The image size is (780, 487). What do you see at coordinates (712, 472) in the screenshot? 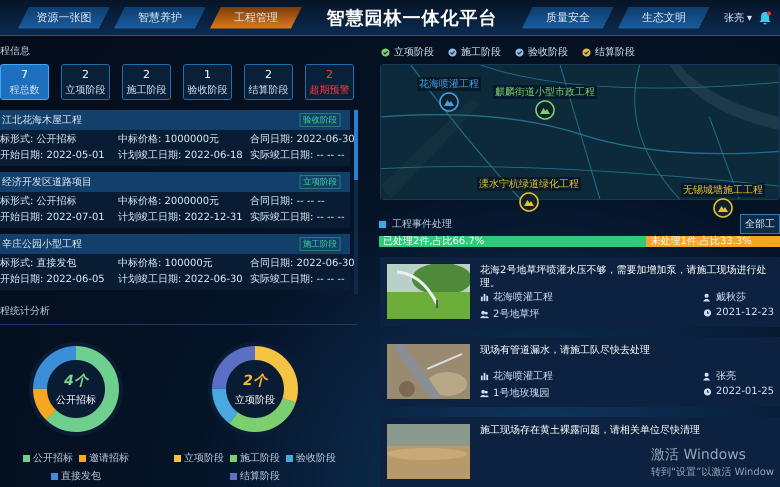
I see `activation-text: 转到“设置”以激活 Window` at bounding box center [712, 472].